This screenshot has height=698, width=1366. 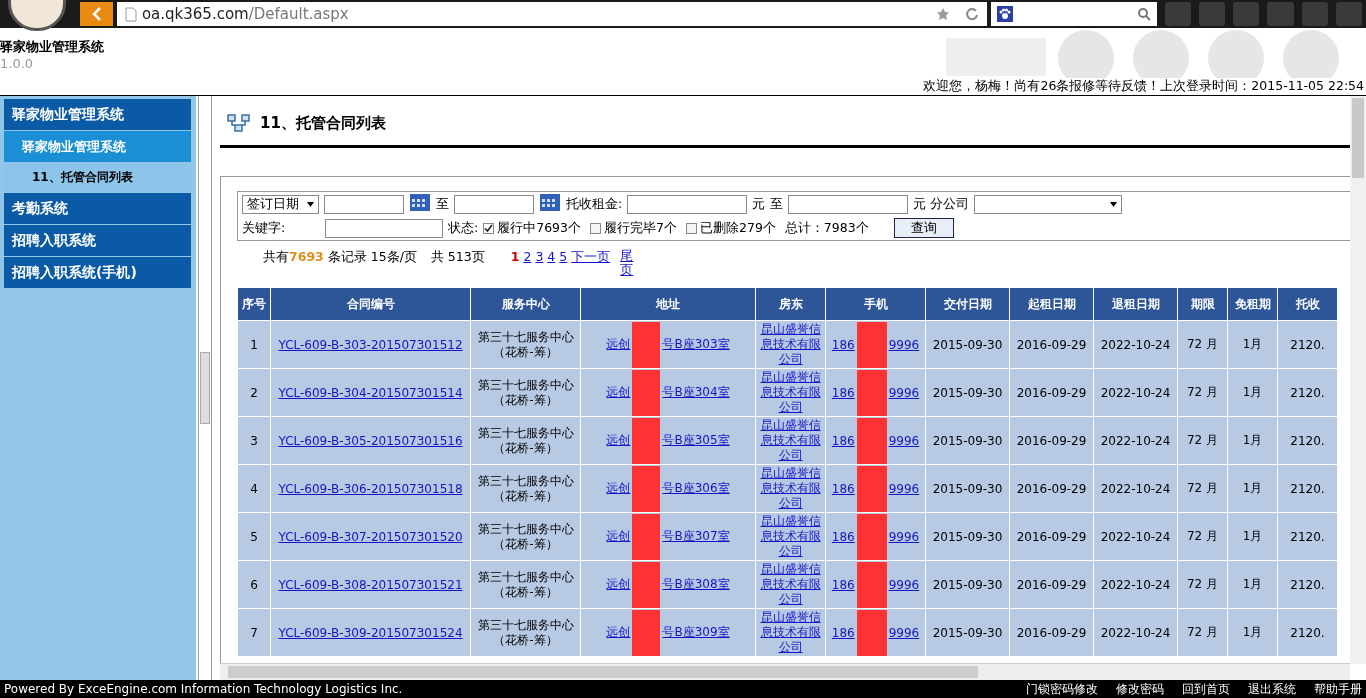 I want to click on back-button, so click(x=96, y=14).